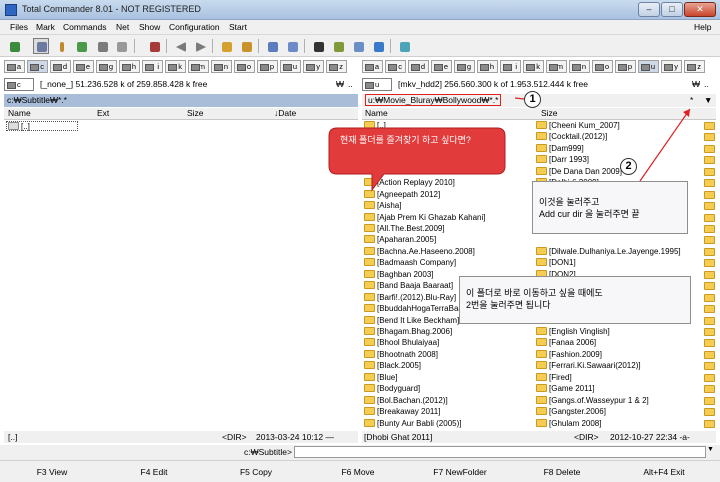  Describe the element at coordinates (569, 202) in the screenshot. I see `note1-line1: 이것을 눌러주고` at that location.